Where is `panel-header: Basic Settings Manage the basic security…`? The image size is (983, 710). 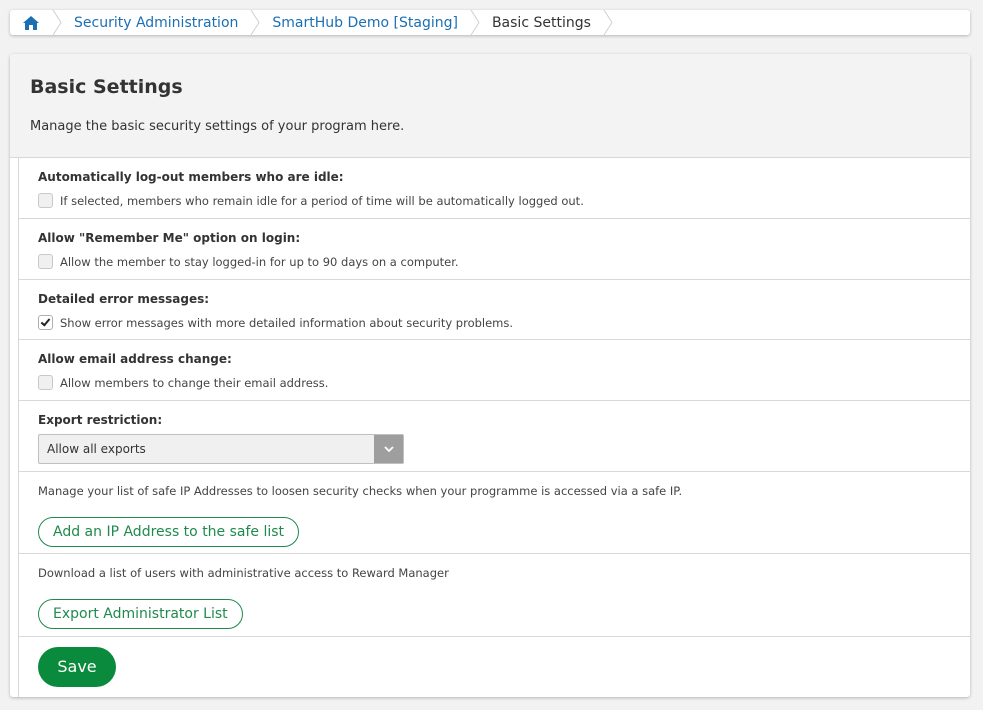
panel-header: Basic Settings Manage the basic security… is located at coordinates (490, 106).